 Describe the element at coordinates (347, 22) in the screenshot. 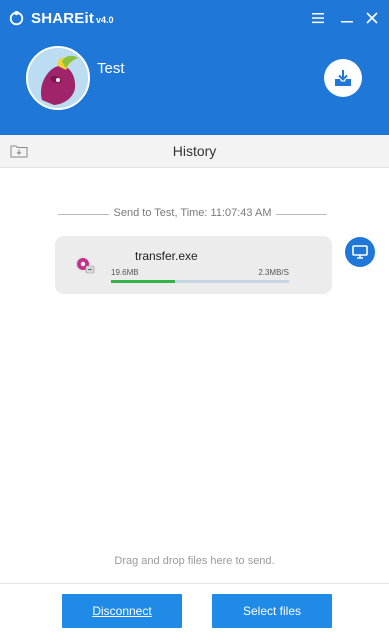

I see `minimize-icon` at that location.